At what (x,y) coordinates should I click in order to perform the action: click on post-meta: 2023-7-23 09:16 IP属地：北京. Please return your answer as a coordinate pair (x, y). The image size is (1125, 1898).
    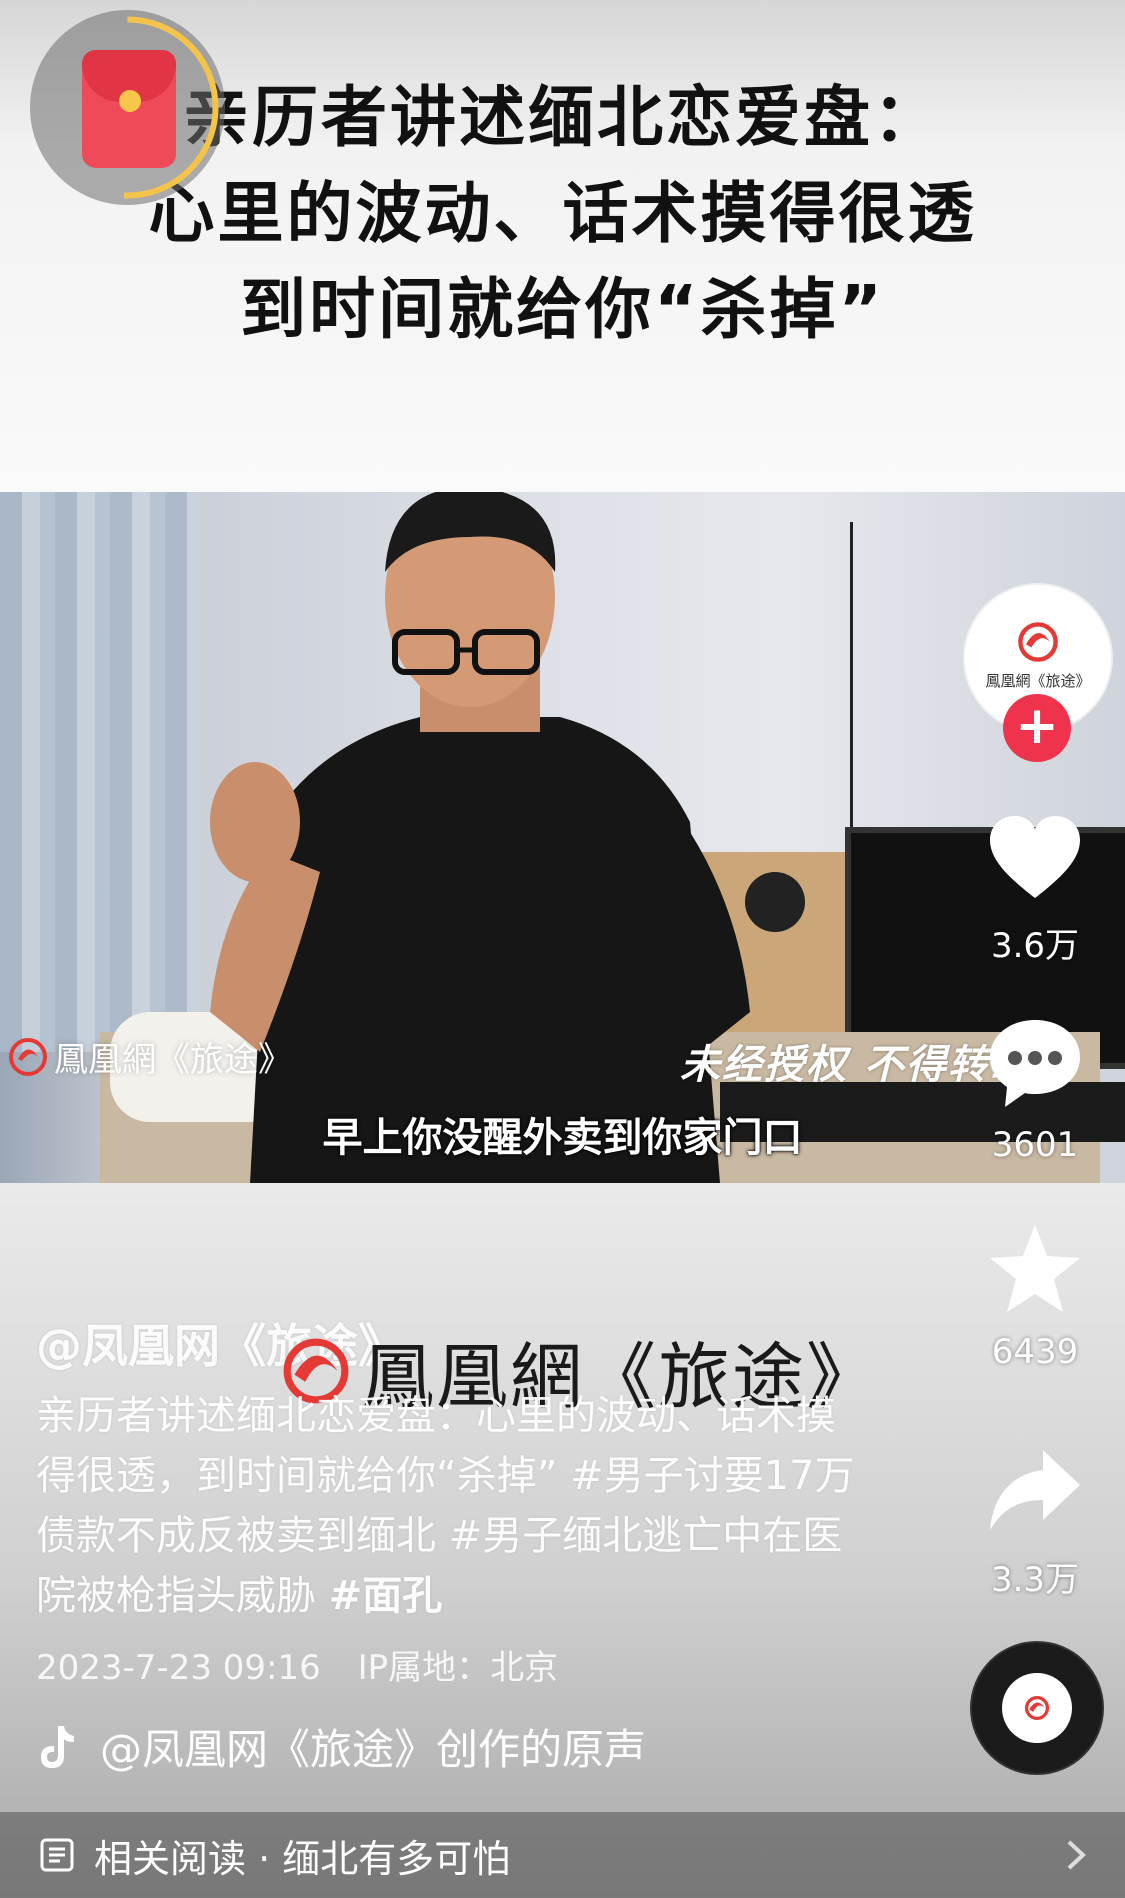
    Looking at the image, I should click on (310, 1664).